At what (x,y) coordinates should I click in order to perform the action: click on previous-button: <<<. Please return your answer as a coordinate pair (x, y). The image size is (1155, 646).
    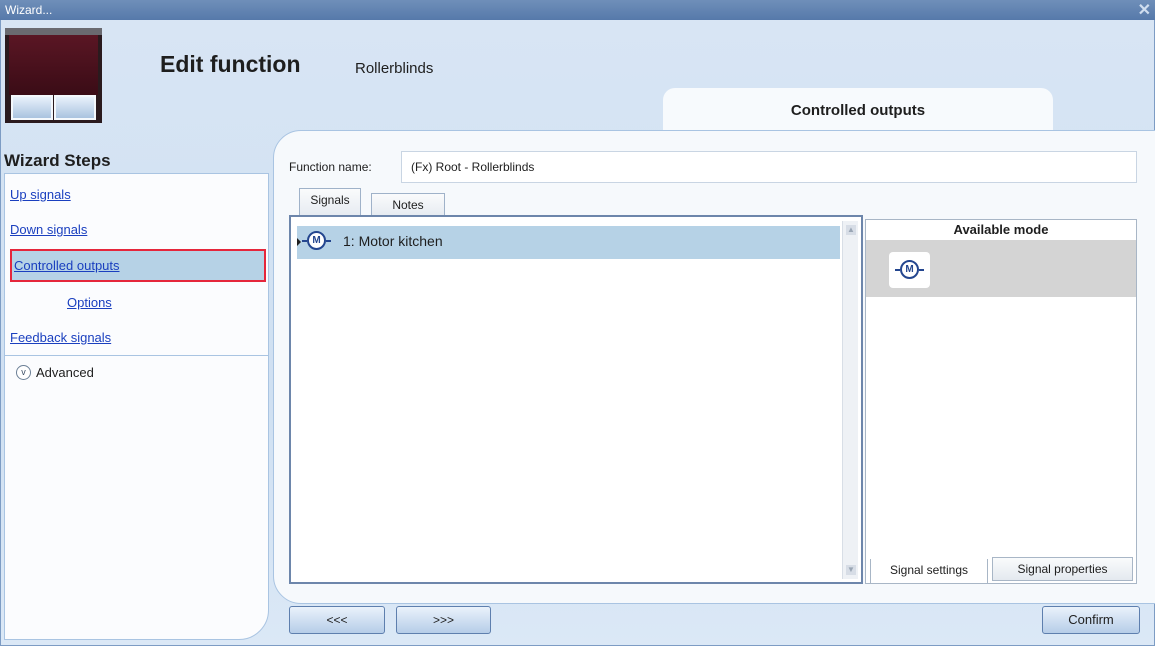
    Looking at the image, I should click on (337, 620).